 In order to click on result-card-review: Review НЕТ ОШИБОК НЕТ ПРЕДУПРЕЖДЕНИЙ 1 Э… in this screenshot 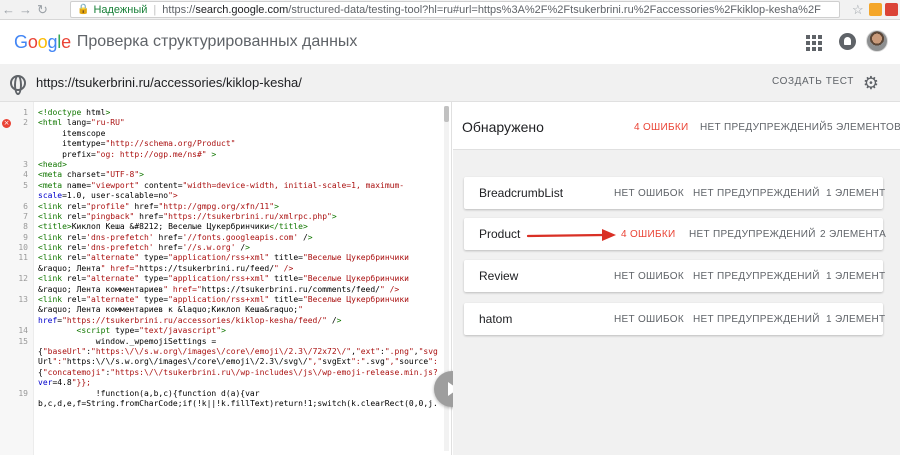, I will do `click(675, 276)`.